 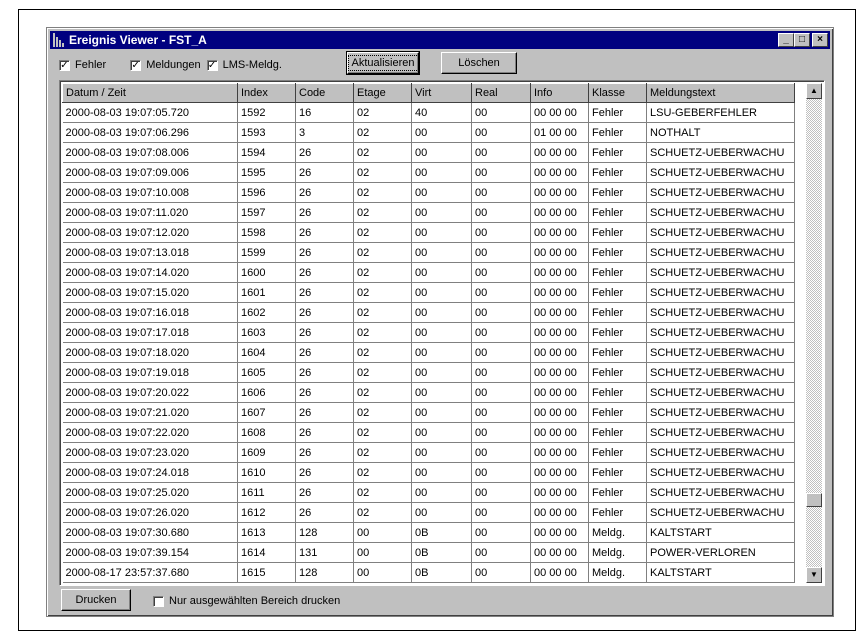 What do you see at coordinates (814, 333) in the screenshot?
I see `vertical-scrollbar: ▲ ▼` at bounding box center [814, 333].